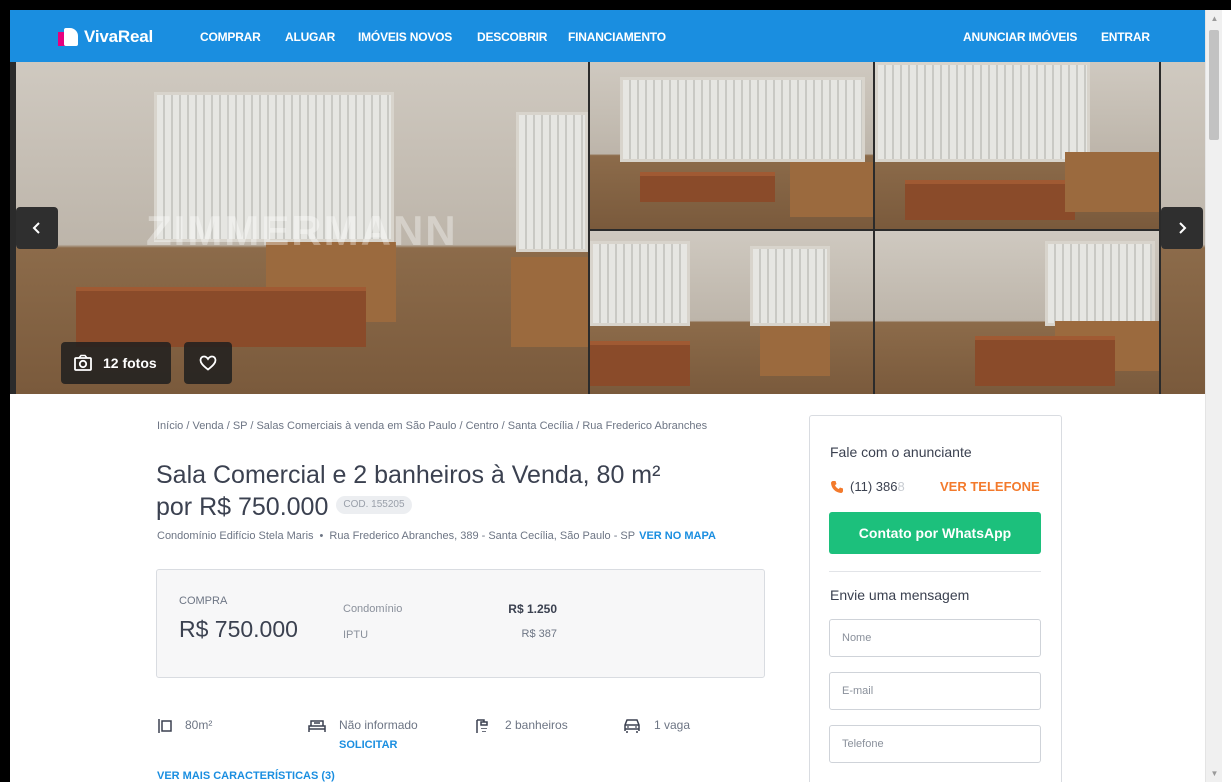 Image resolution: width=1231 pixels, height=782 pixels. I want to click on name-input, so click(935, 638).